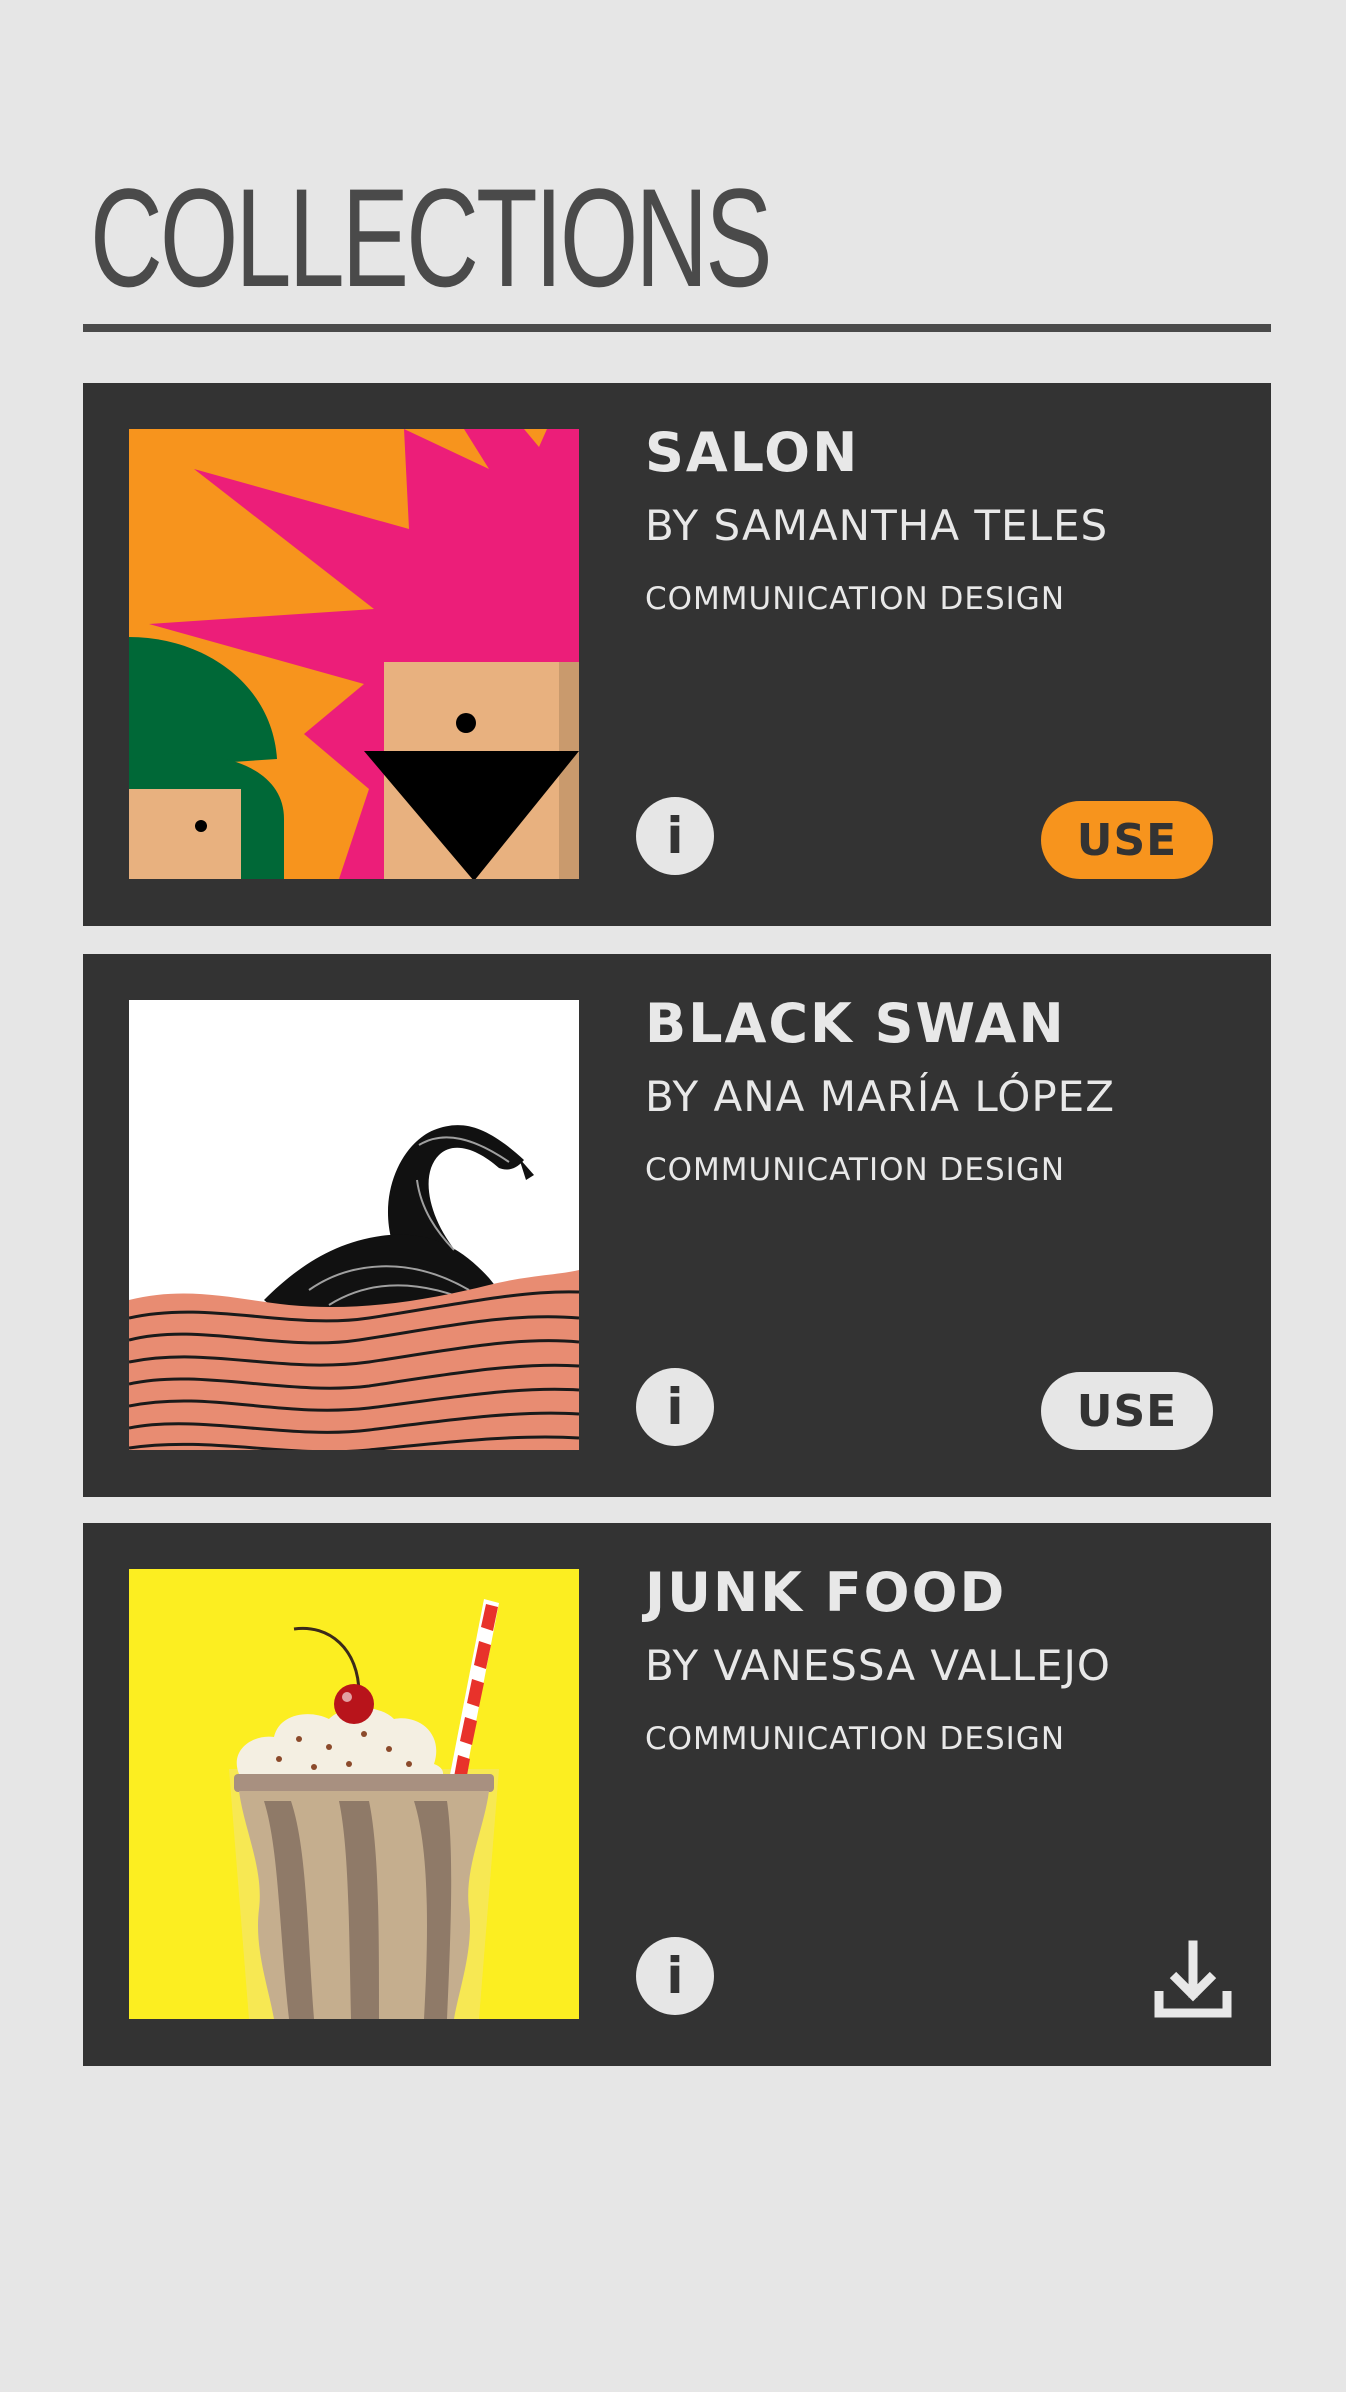 This screenshot has height=2392, width=1346. I want to click on junk-food-artwork-icon, so click(354, 1794).